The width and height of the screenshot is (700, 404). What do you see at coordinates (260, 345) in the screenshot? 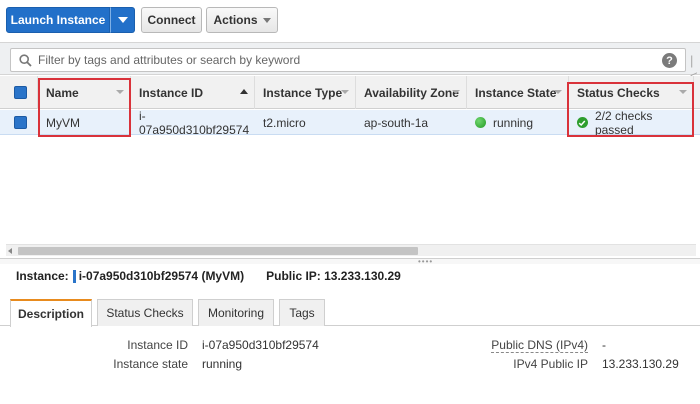
I see `desc-value-instance-id: i-07a950d310bf29574` at bounding box center [260, 345].